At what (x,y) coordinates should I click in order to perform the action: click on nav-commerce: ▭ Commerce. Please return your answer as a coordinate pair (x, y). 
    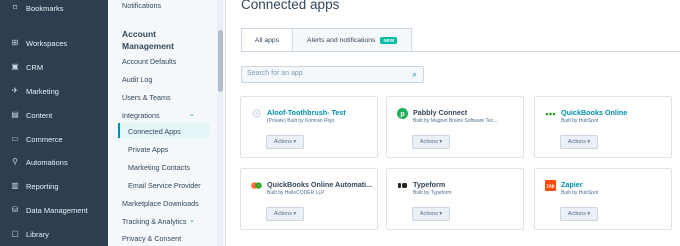
    Looking at the image, I should click on (54, 139).